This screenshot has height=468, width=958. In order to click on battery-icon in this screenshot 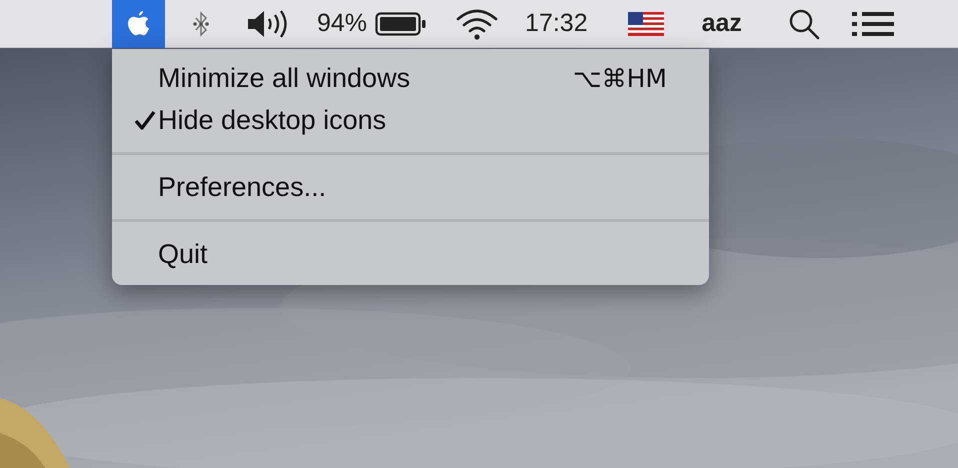, I will do `click(401, 24)`.